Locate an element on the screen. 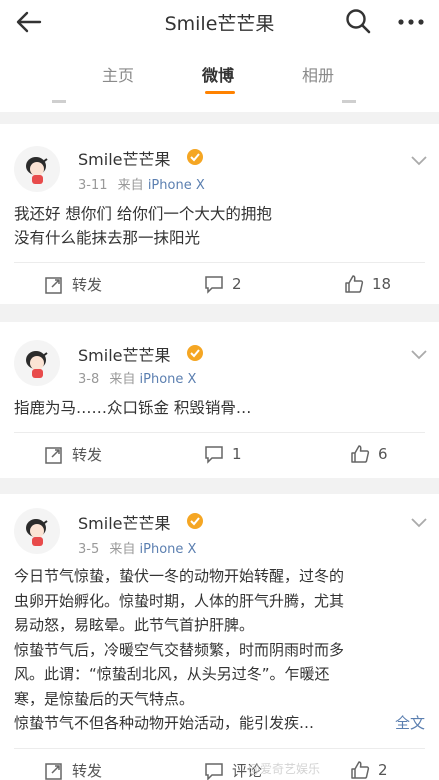  comment-button: 1 is located at coordinates (223, 454).